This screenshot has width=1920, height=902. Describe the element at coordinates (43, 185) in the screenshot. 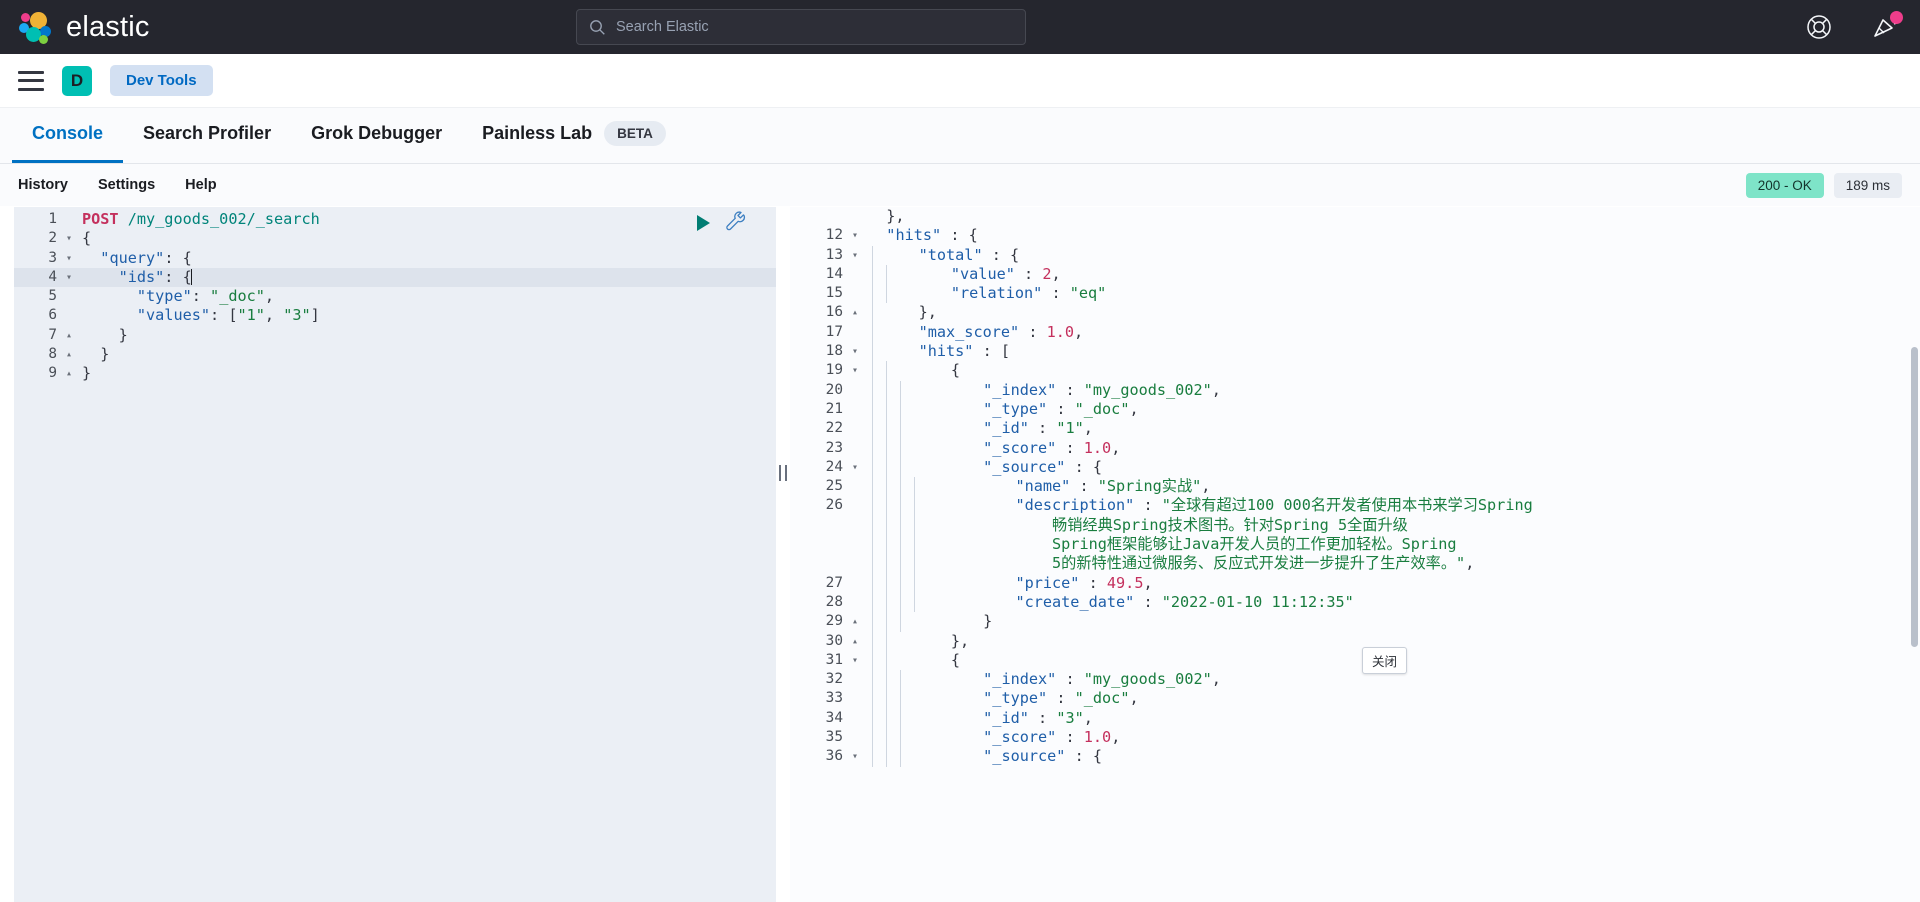

I see `history-button: History` at that location.